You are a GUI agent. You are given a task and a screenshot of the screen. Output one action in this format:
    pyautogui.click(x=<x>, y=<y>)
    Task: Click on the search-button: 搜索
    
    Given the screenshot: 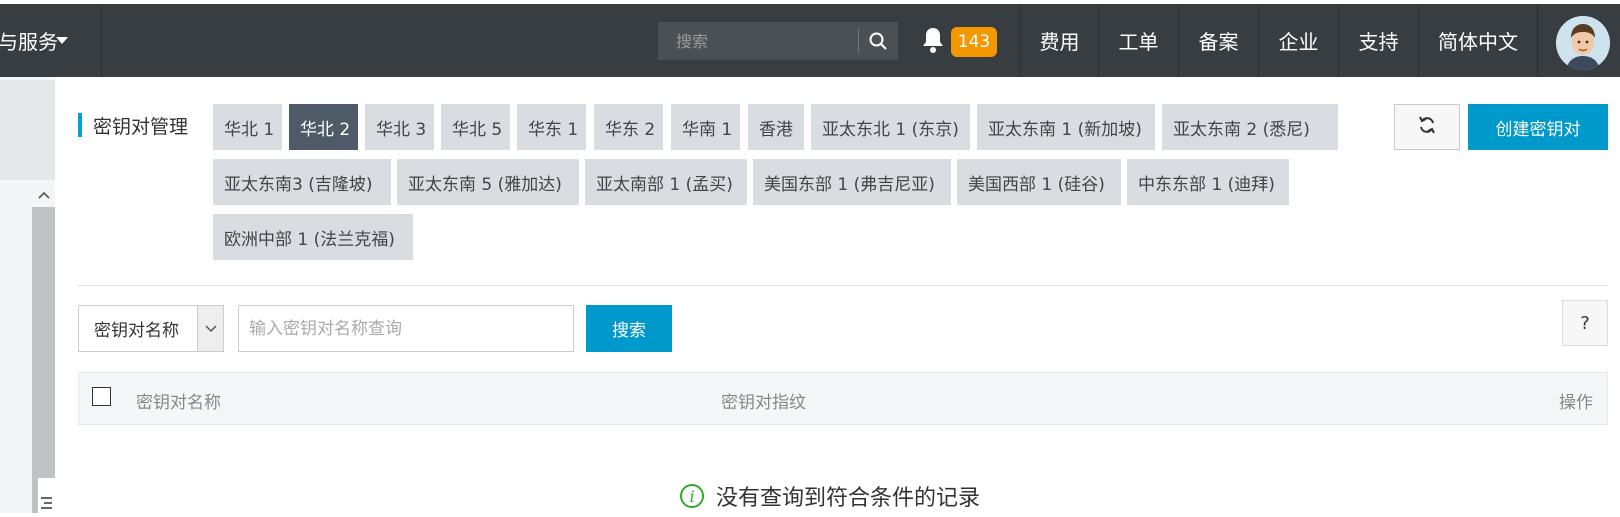 What is the action you would take?
    pyautogui.click(x=629, y=328)
    